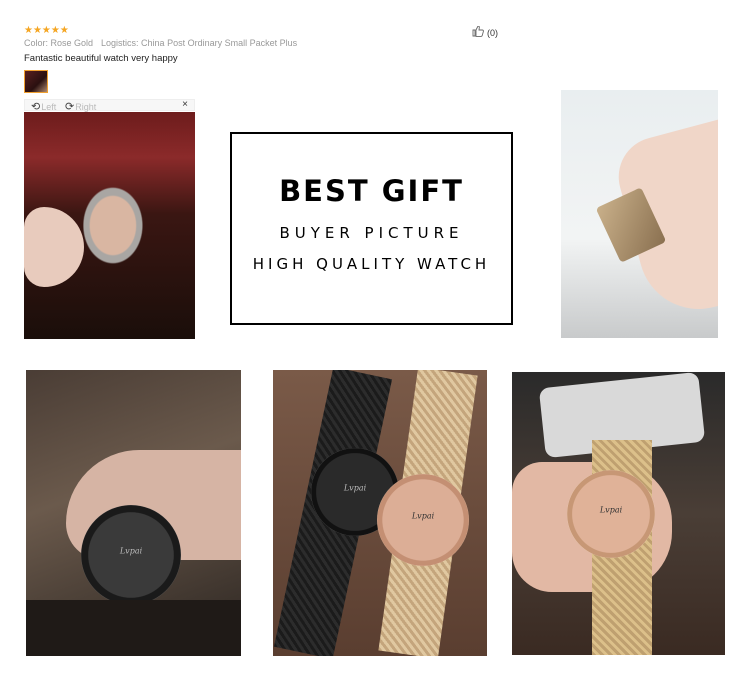 This screenshot has width=750, height=693. Describe the element at coordinates (478, 32) in the screenshot. I see `thumbs-up-icon` at that location.